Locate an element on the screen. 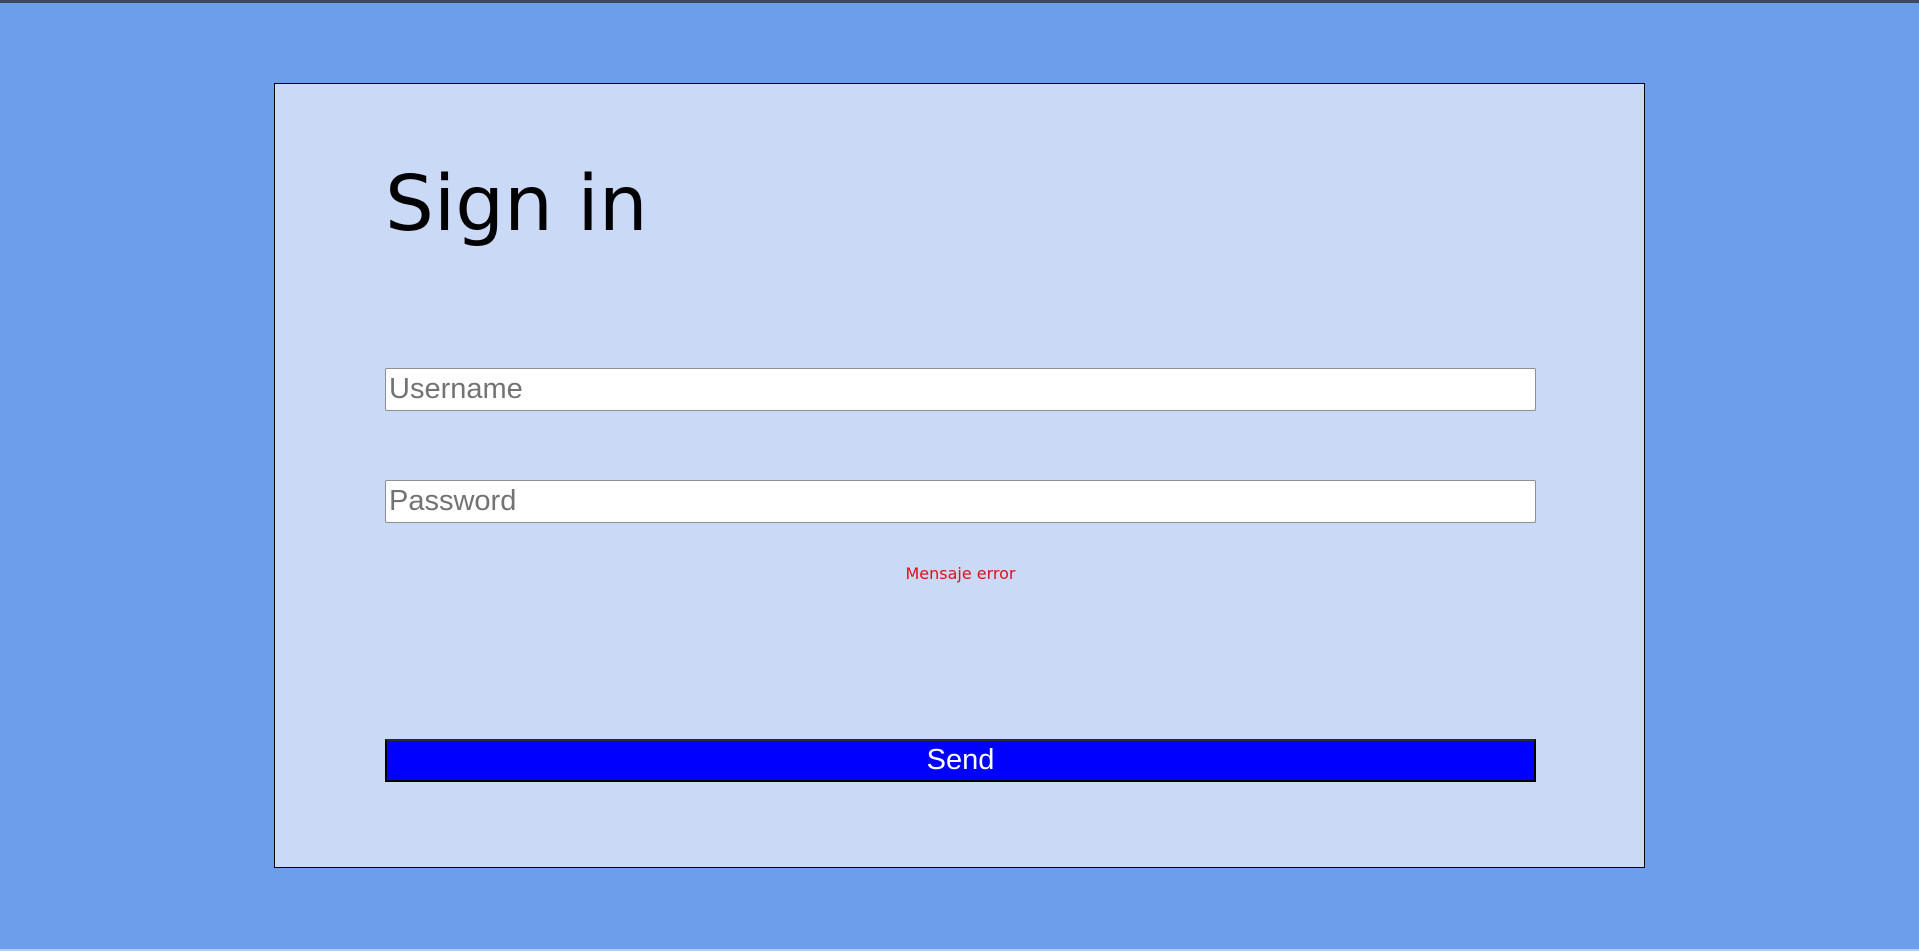  send-button: Send is located at coordinates (960, 760).